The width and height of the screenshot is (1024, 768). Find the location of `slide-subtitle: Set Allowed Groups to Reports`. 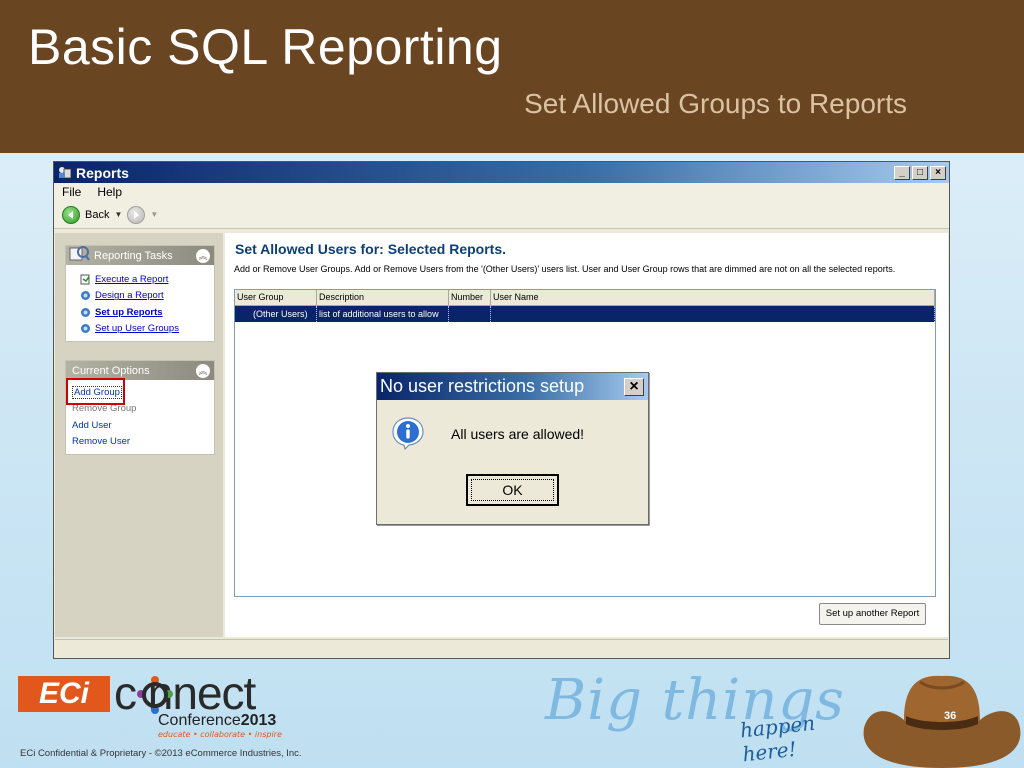

slide-subtitle: Set Allowed Groups to Reports is located at coordinates (715, 103).